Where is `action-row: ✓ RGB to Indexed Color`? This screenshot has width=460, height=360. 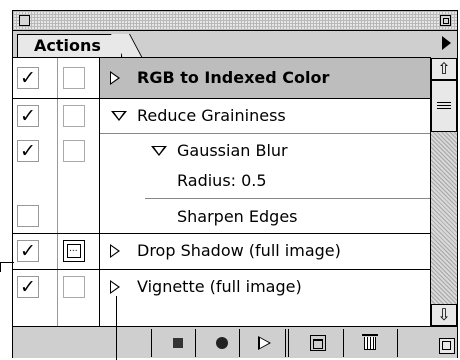 action-row: ✓ RGB to Indexed Color is located at coordinates (221, 78).